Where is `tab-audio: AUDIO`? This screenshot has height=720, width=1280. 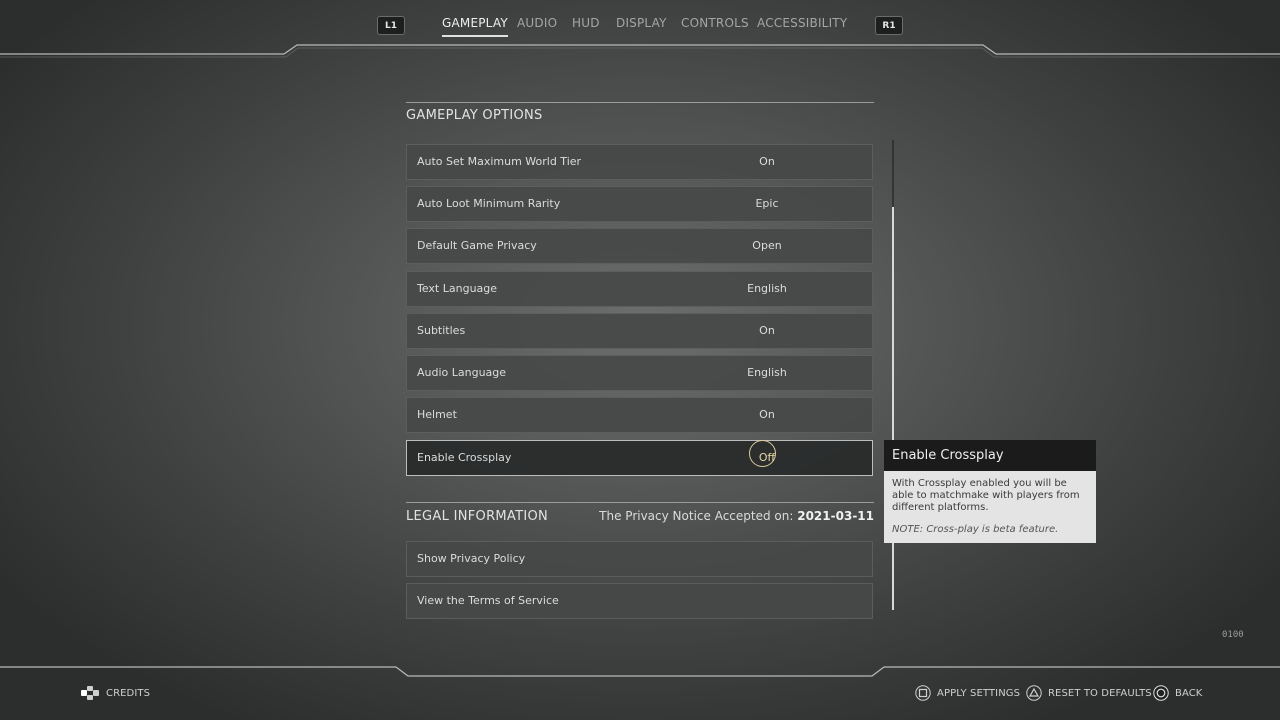
tab-audio: AUDIO is located at coordinates (537, 23).